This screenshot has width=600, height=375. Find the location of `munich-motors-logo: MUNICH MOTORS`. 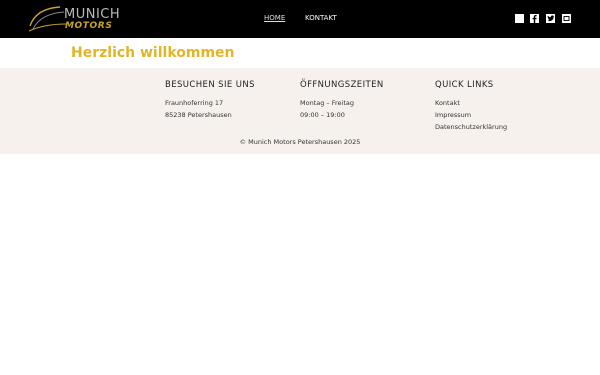

munich-motors-logo: MUNICH MOTORS is located at coordinates (74, 19).